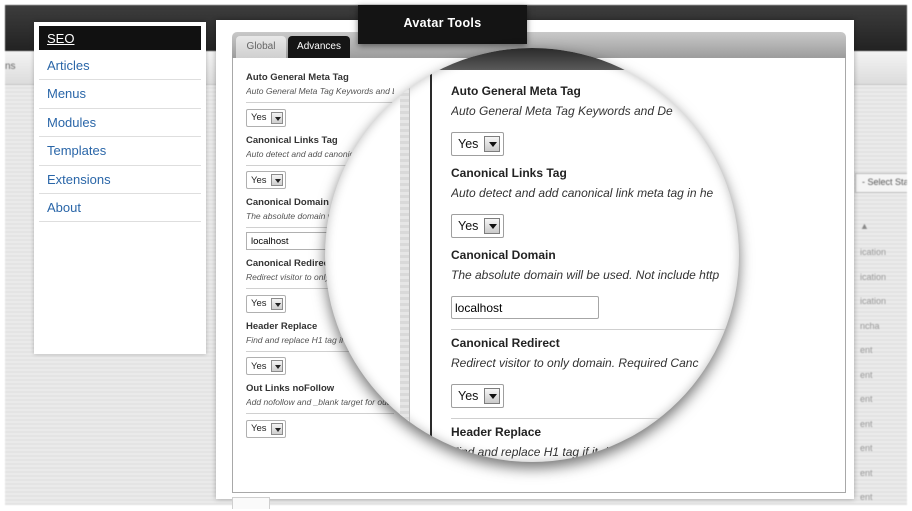 Image resolution: width=912 pixels, height=511 pixels. What do you see at coordinates (509, 173) in the screenshot?
I see `magnified-setting-title: Canonical Links Tag` at bounding box center [509, 173].